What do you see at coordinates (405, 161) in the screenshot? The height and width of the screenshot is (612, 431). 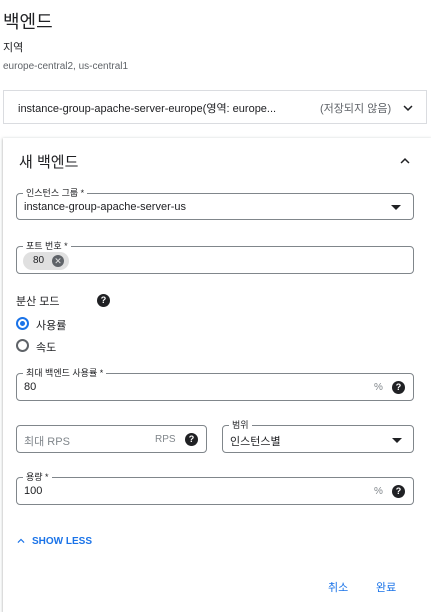 I see `chevron-up-icon` at bounding box center [405, 161].